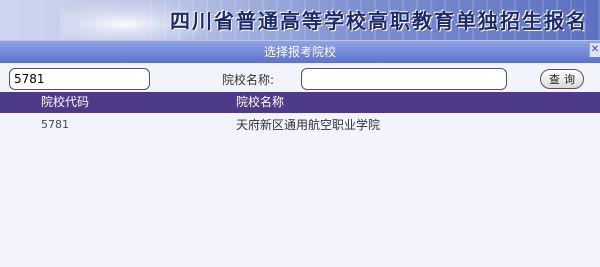  What do you see at coordinates (562, 79) in the screenshot?
I see `query-button: 查询` at bounding box center [562, 79].